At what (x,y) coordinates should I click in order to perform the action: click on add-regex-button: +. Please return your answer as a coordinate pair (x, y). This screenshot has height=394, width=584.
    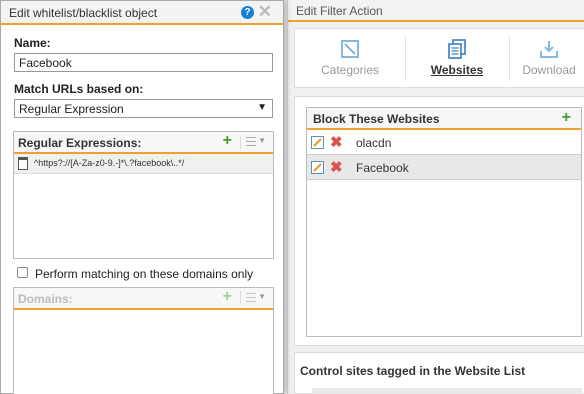
    Looking at the image, I should click on (227, 141).